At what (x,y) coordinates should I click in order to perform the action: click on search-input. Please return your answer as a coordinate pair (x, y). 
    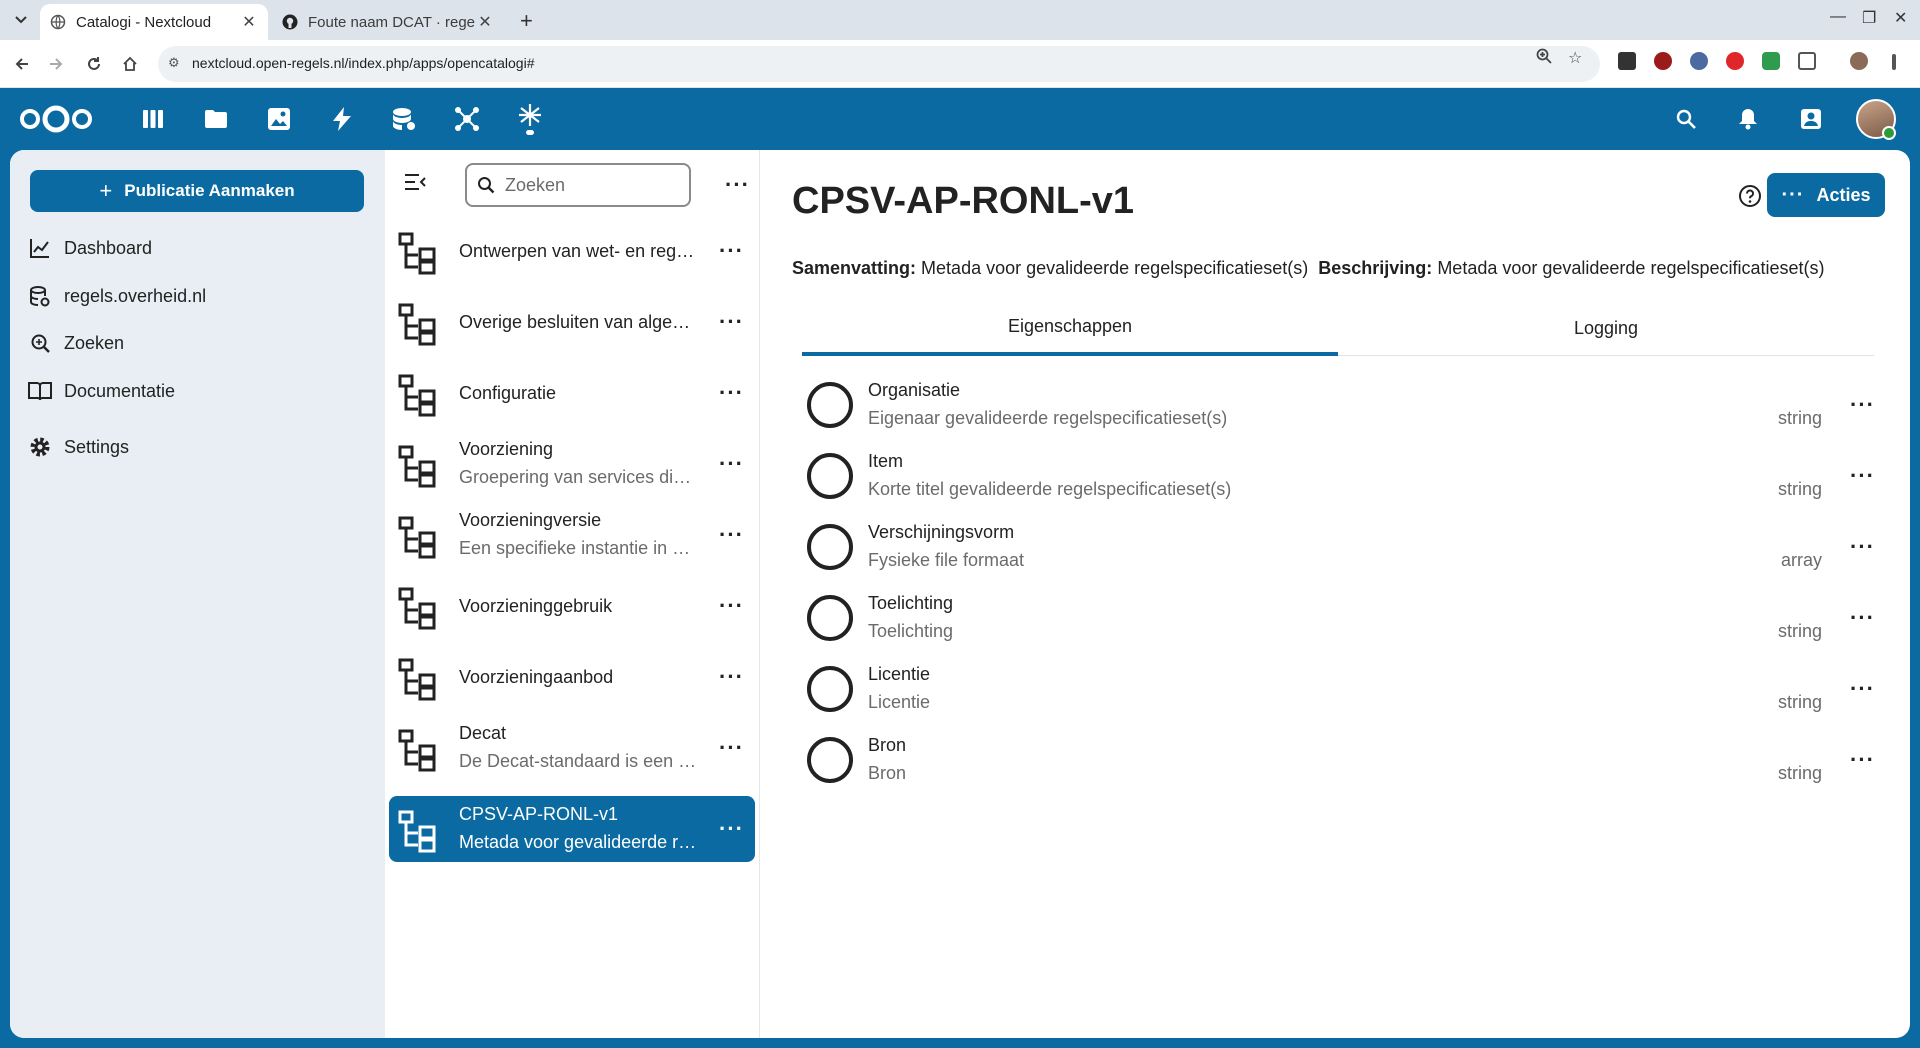
    Looking at the image, I should click on (595, 185).